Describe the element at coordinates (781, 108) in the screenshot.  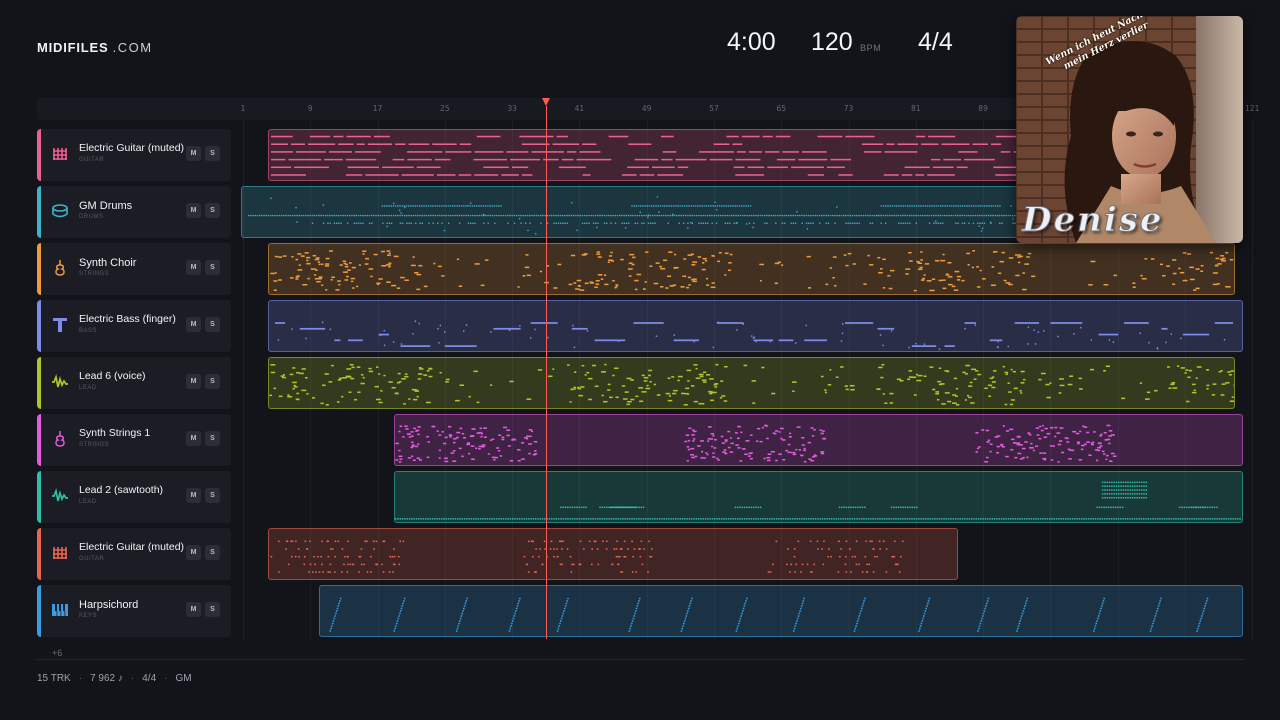
I see `ruler-tick: 65` at that location.